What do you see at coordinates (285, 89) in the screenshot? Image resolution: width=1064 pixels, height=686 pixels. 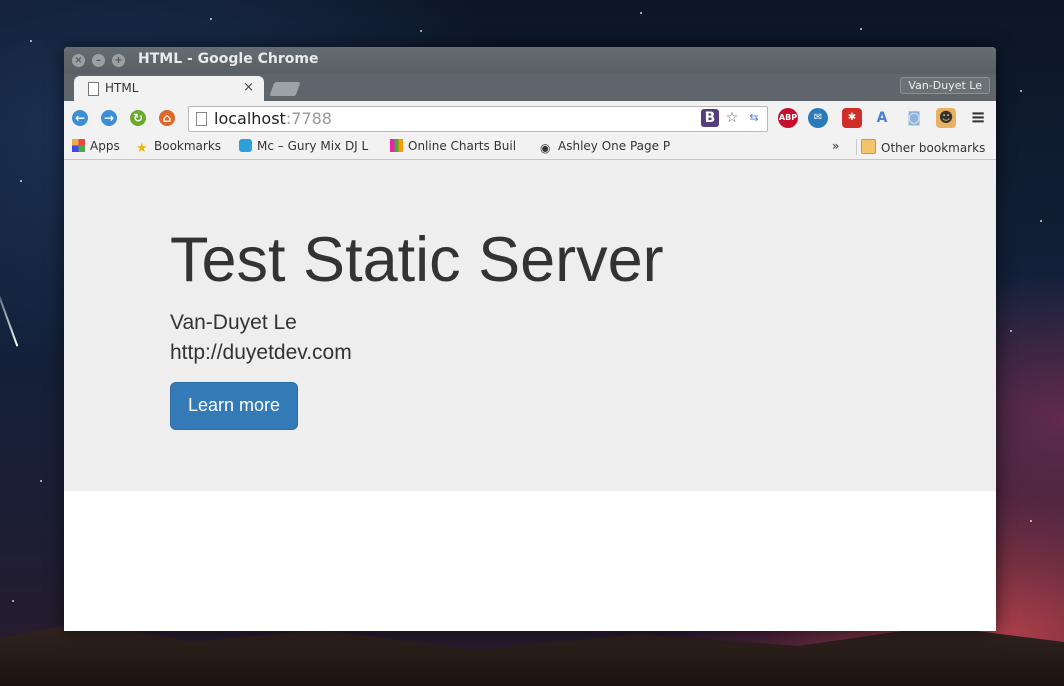 I see `new-tab-button` at bounding box center [285, 89].